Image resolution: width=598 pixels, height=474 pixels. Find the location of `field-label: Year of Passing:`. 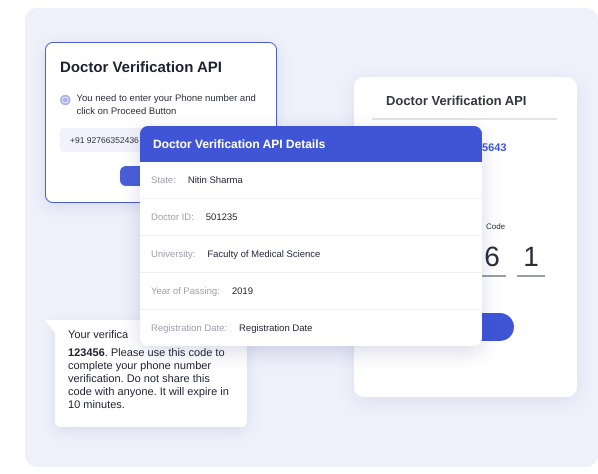

field-label: Year of Passing: is located at coordinates (185, 291).